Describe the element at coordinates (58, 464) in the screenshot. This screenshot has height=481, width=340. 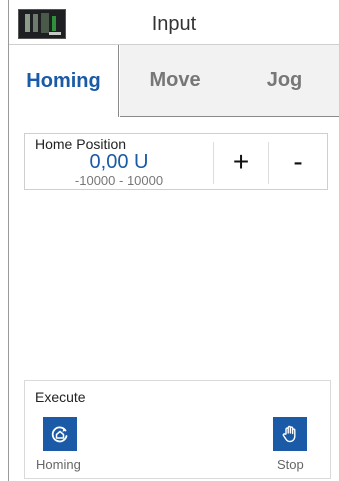
I see `homing-caption: Homing` at that location.